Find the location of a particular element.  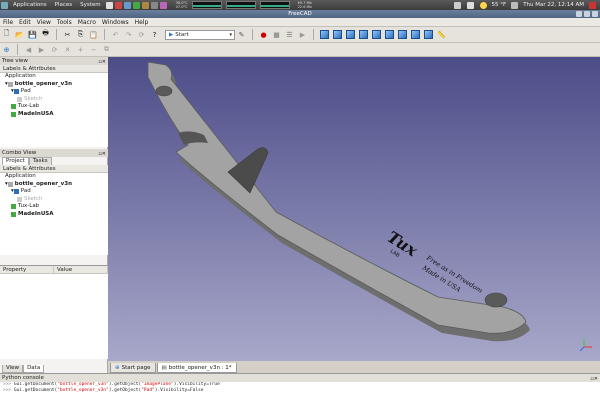

feature-icon is located at coordinates (13, 114).